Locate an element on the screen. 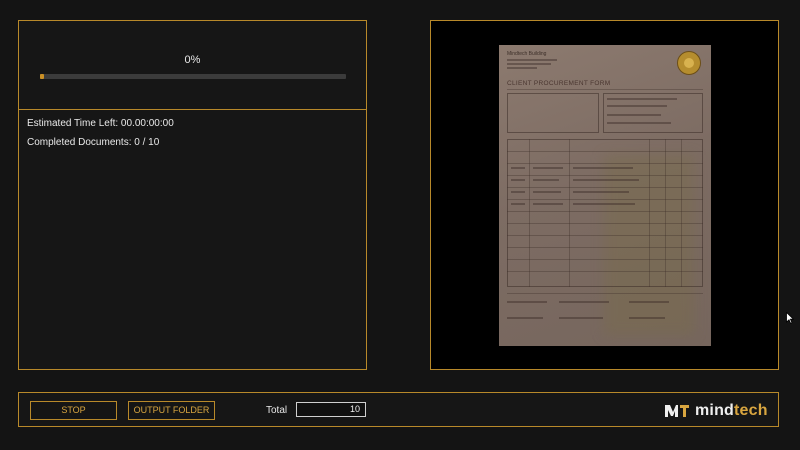 The height and width of the screenshot is (450, 800). brand-logo: mindtech is located at coordinates (716, 411).